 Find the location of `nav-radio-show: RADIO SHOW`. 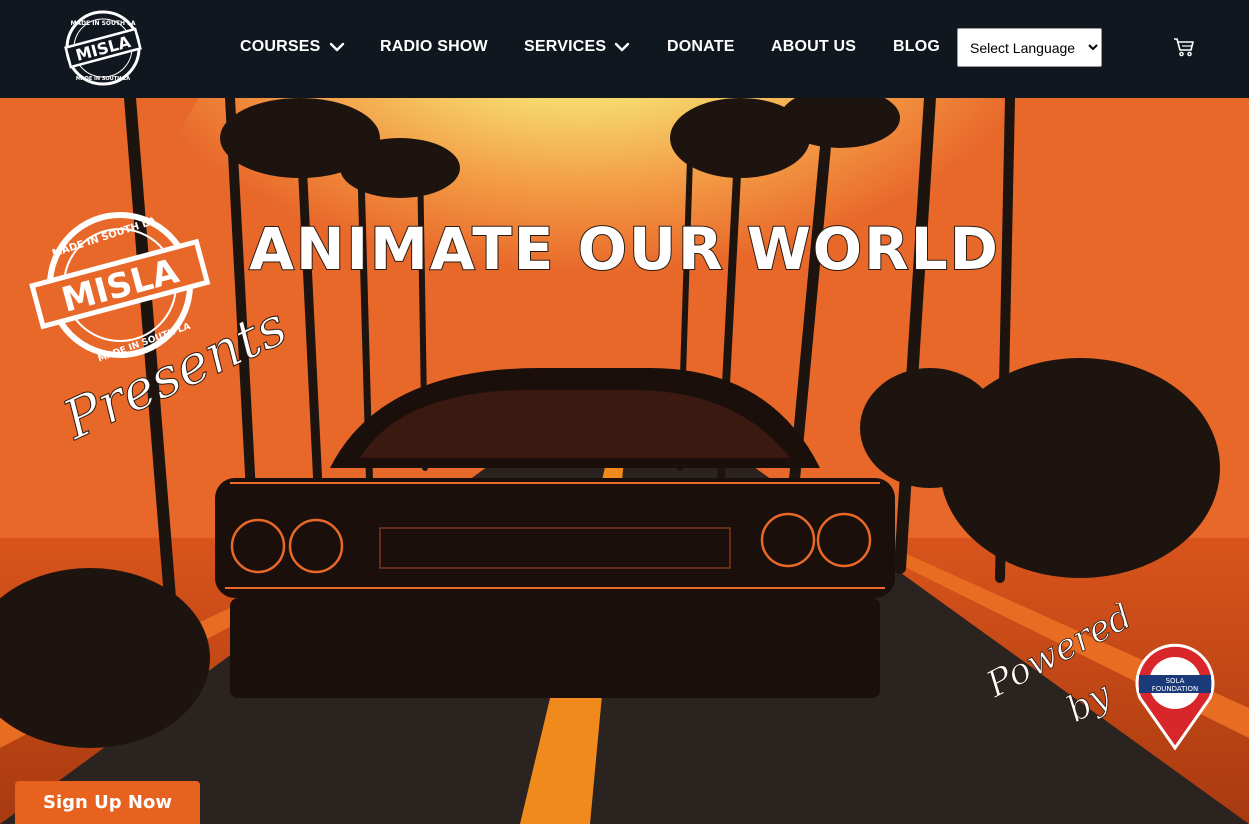

nav-radio-show: RADIO SHOW is located at coordinates (434, 47).